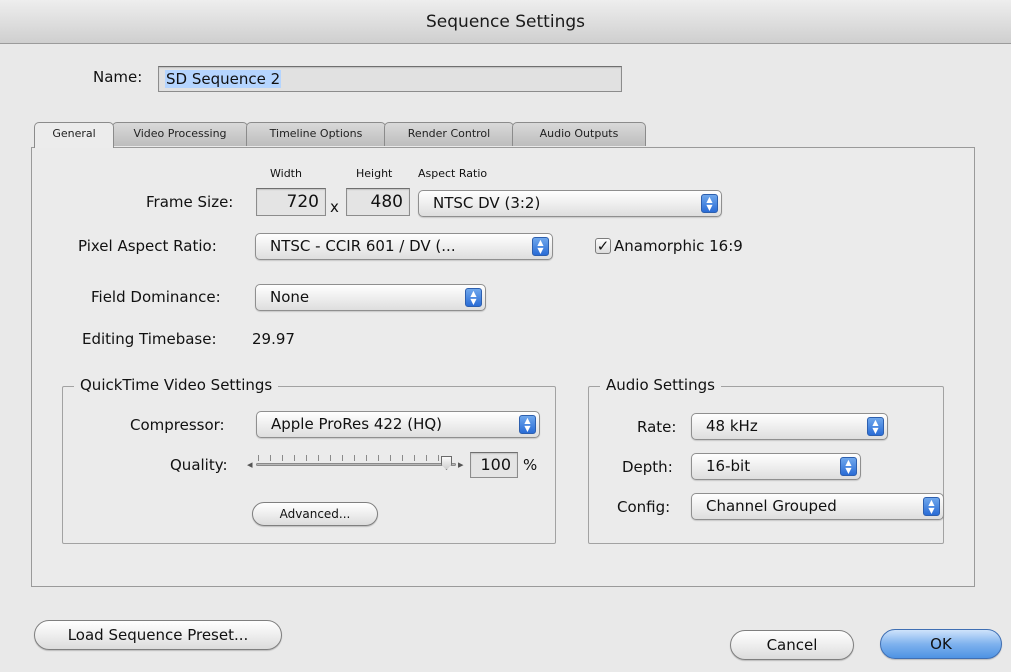  I want to click on times-sign: x, so click(334, 207).